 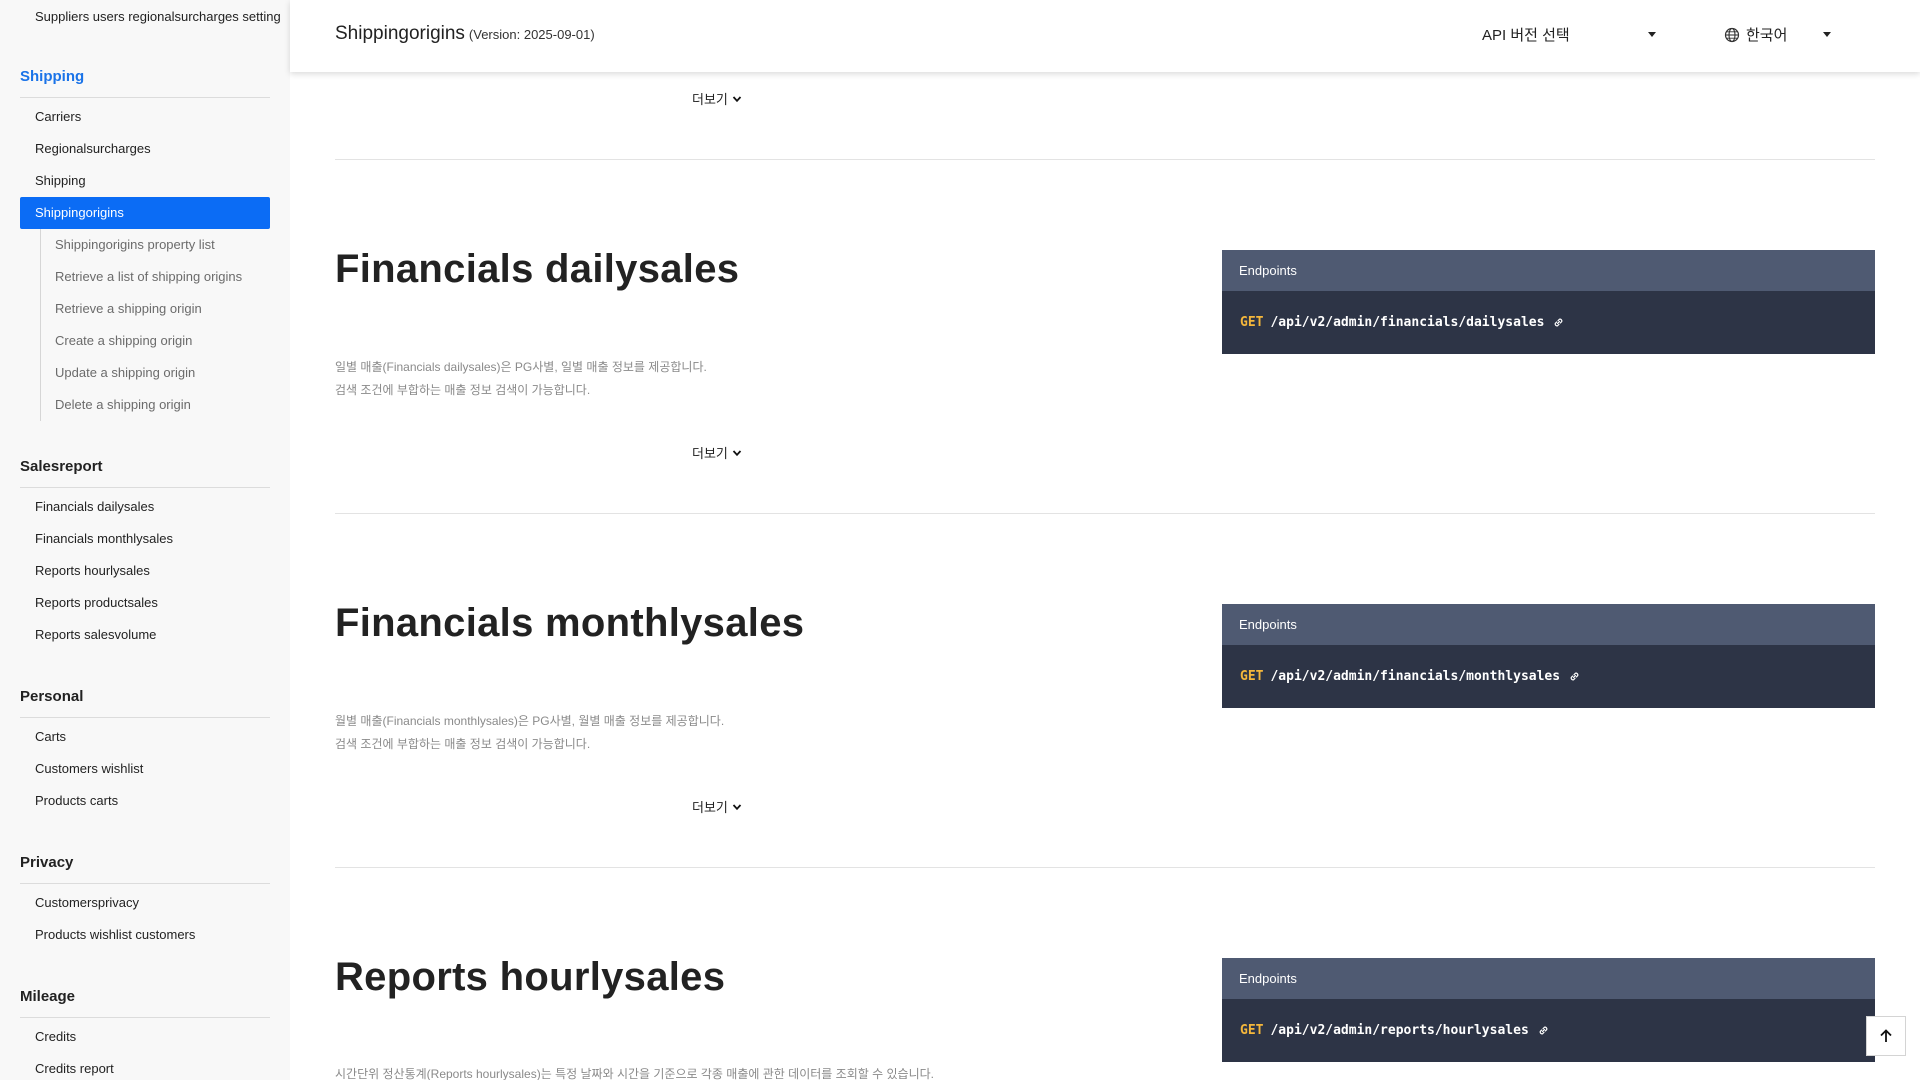 I want to click on sidebar-item-financials-dailysales: Financials dailysales, so click(x=145, y=507).